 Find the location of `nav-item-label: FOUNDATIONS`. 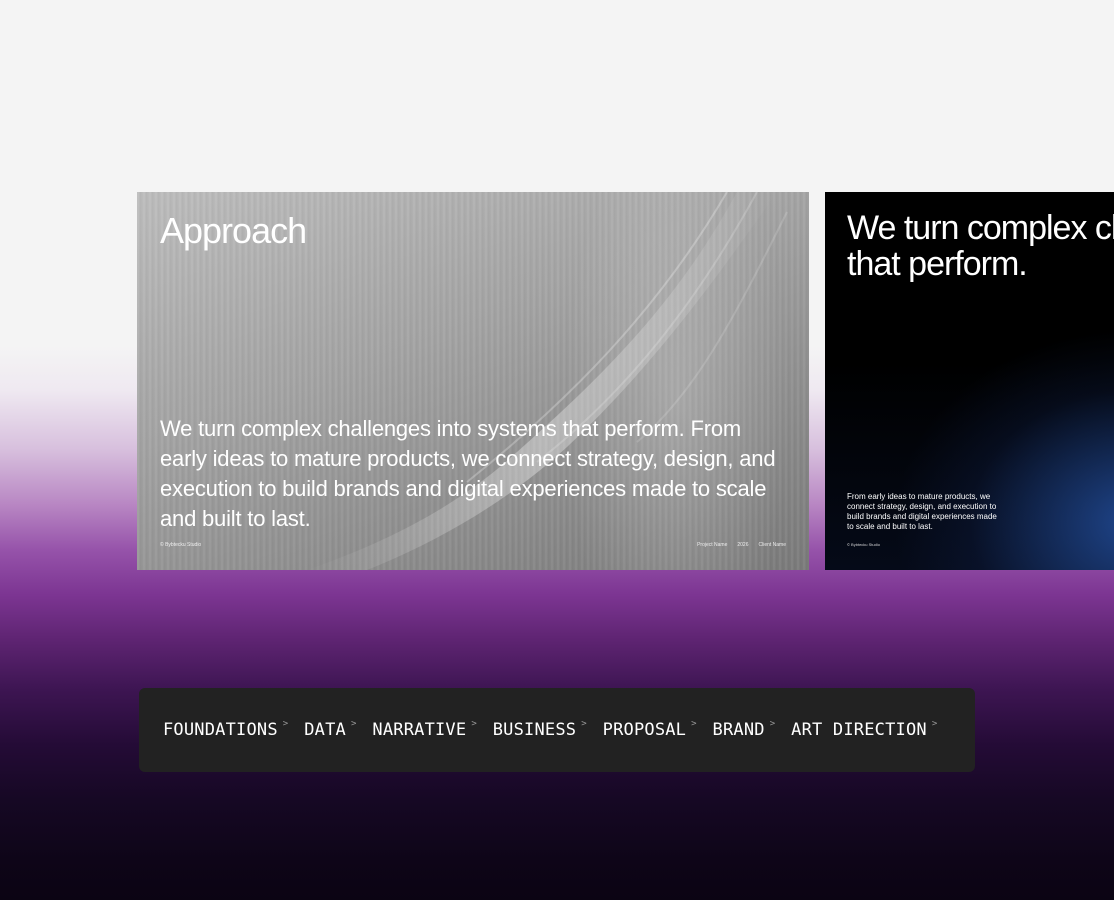

nav-item-label: FOUNDATIONS is located at coordinates (220, 730).